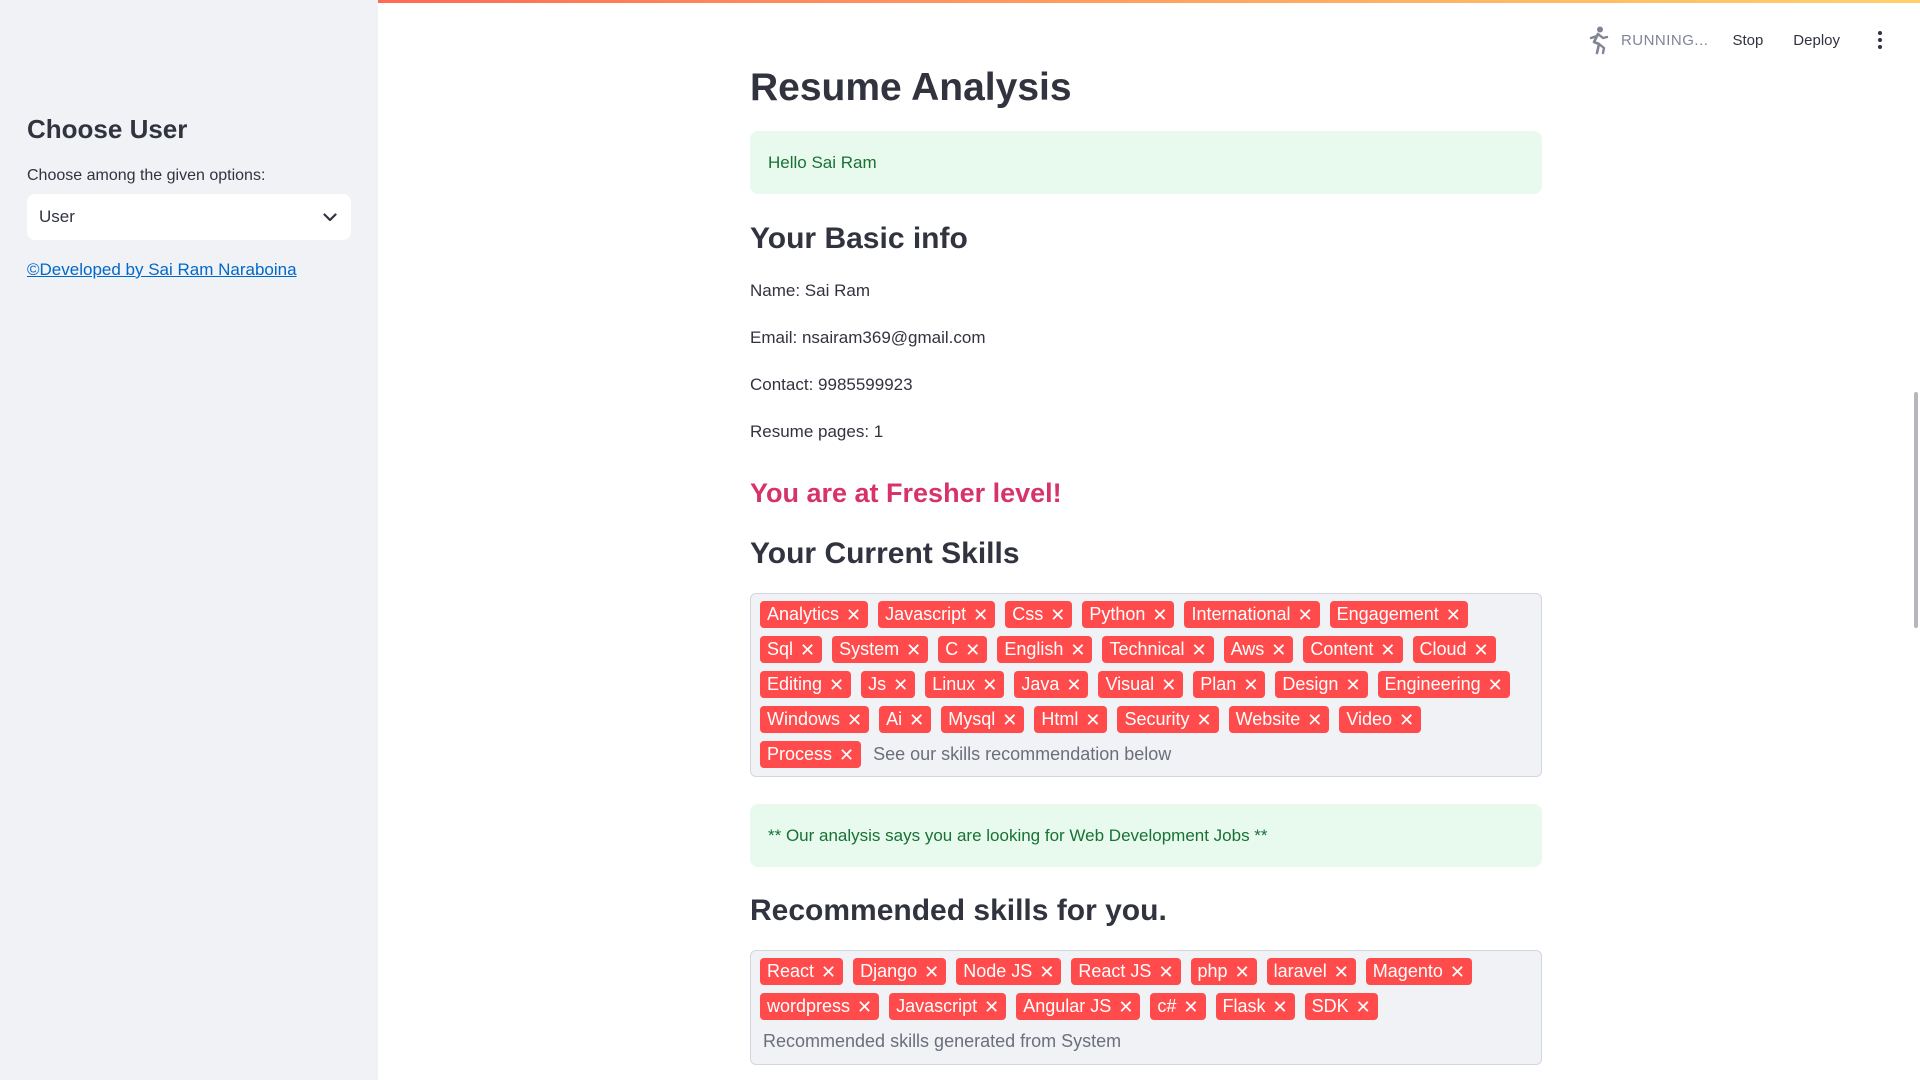 The image size is (1920, 1080). I want to click on recommended-skill-tag-label: php, so click(1212, 971).